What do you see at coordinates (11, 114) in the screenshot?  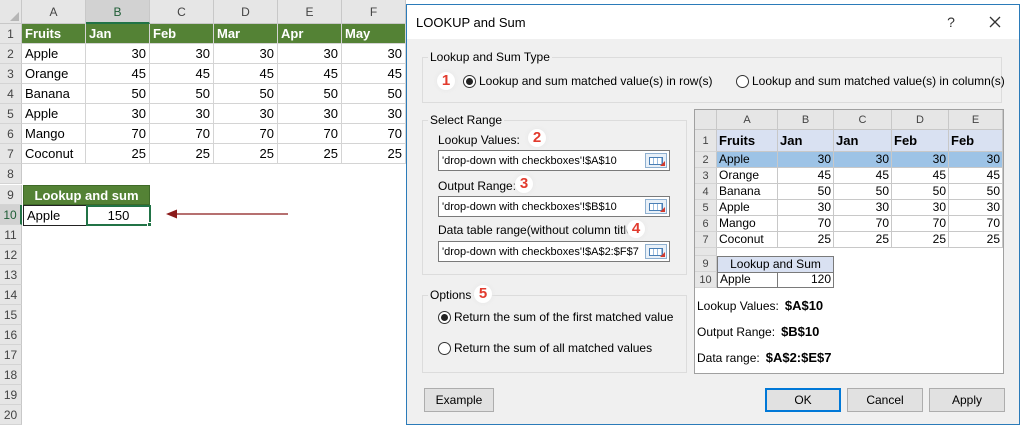 I see `row-header-5: 5` at bounding box center [11, 114].